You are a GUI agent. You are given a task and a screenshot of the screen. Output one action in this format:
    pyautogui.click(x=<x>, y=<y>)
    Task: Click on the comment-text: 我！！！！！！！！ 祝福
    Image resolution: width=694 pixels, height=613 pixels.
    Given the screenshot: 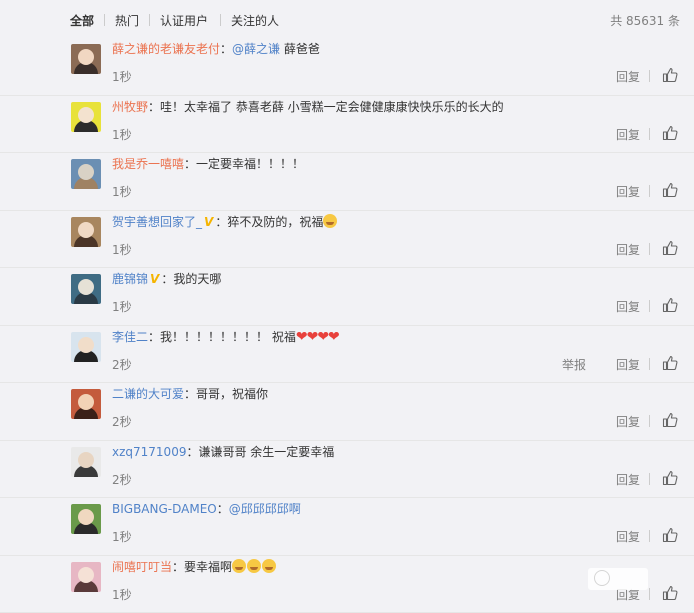 What is the action you would take?
    pyautogui.click(x=228, y=337)
    